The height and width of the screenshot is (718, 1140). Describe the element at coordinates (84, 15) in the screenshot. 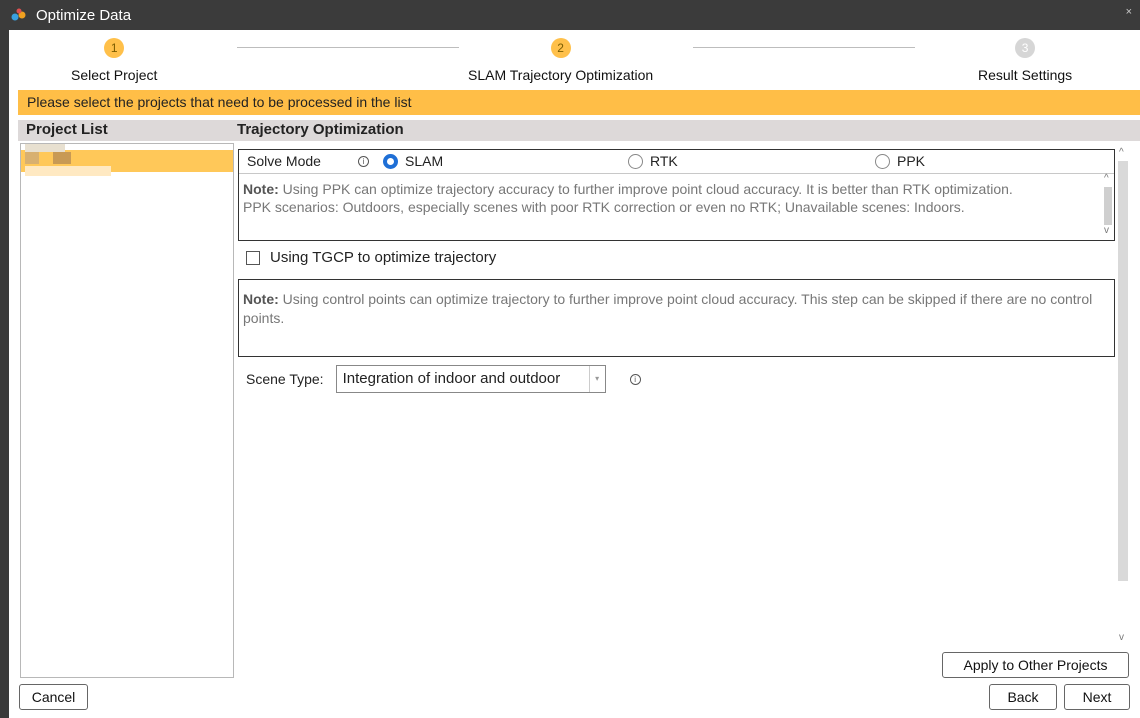

I see `window-title: Optimize Data` at that location.